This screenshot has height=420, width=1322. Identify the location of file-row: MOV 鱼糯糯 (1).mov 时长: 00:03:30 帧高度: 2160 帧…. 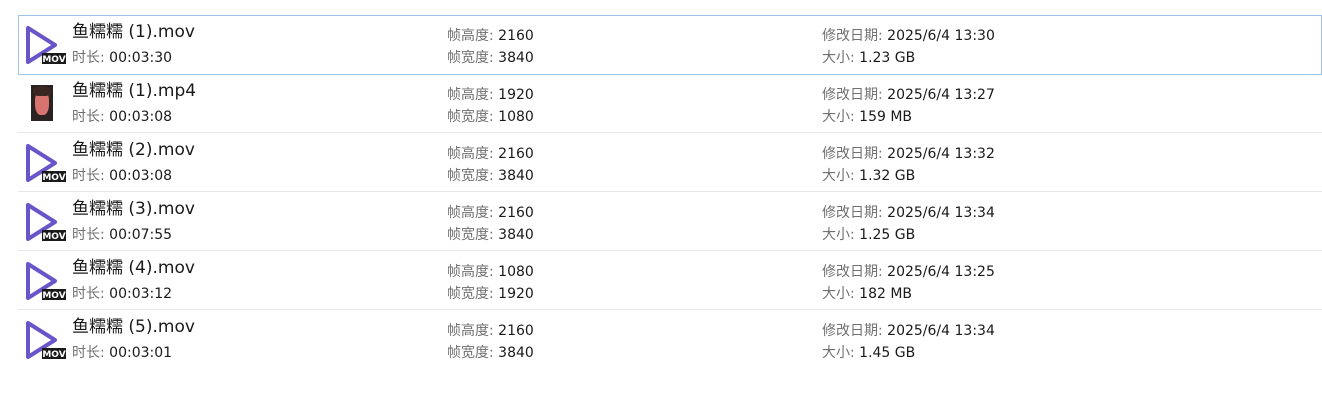
(670, 45).